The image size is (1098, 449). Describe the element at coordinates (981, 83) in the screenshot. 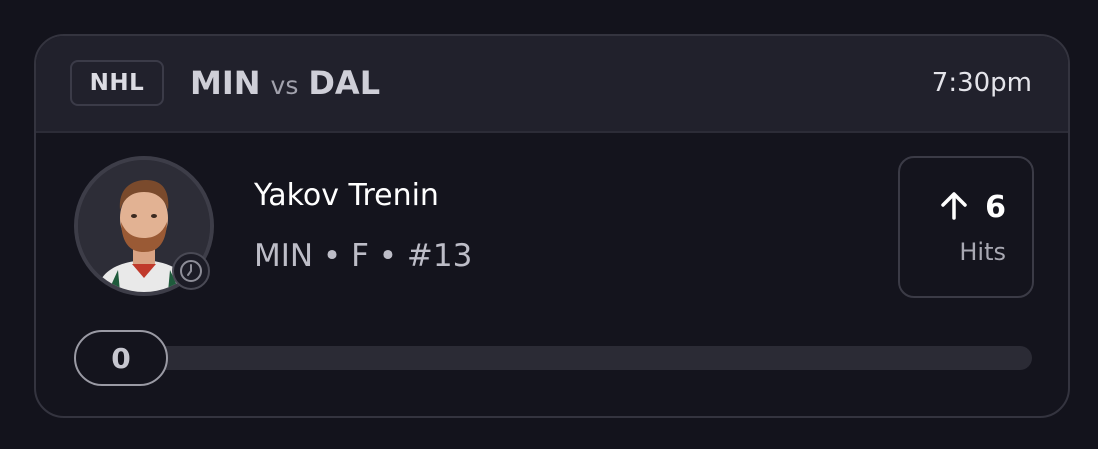

I see `game-time: 7:30pm` at that location.